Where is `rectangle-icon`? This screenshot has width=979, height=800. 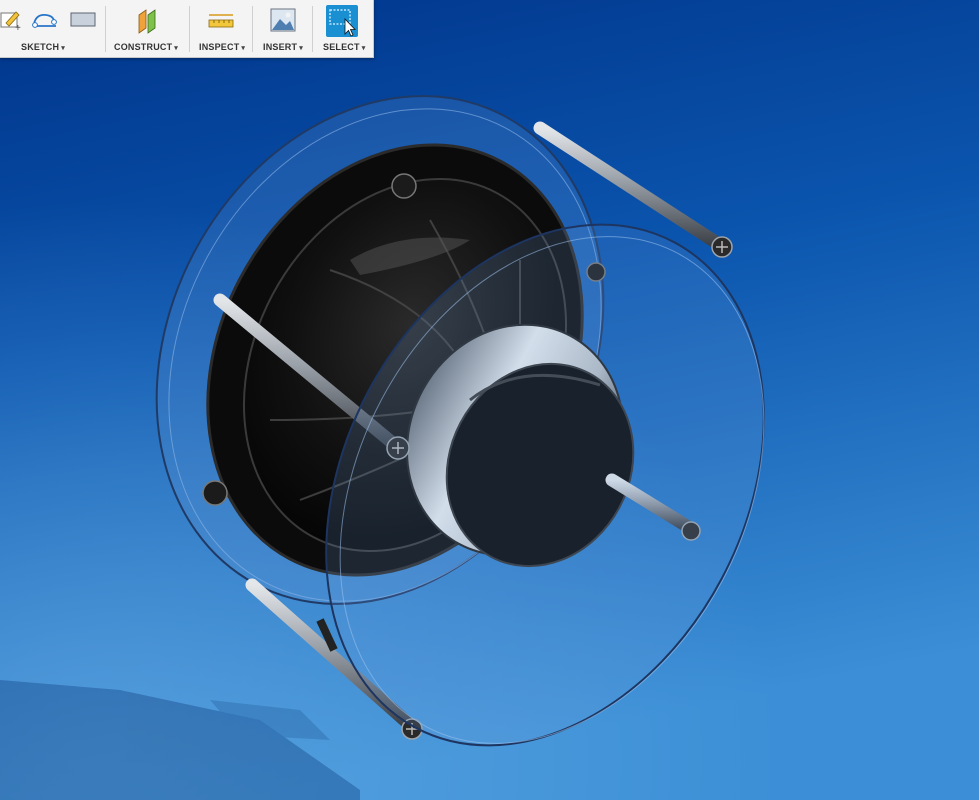 rectangle-icon is located at coordinates (83, 20).